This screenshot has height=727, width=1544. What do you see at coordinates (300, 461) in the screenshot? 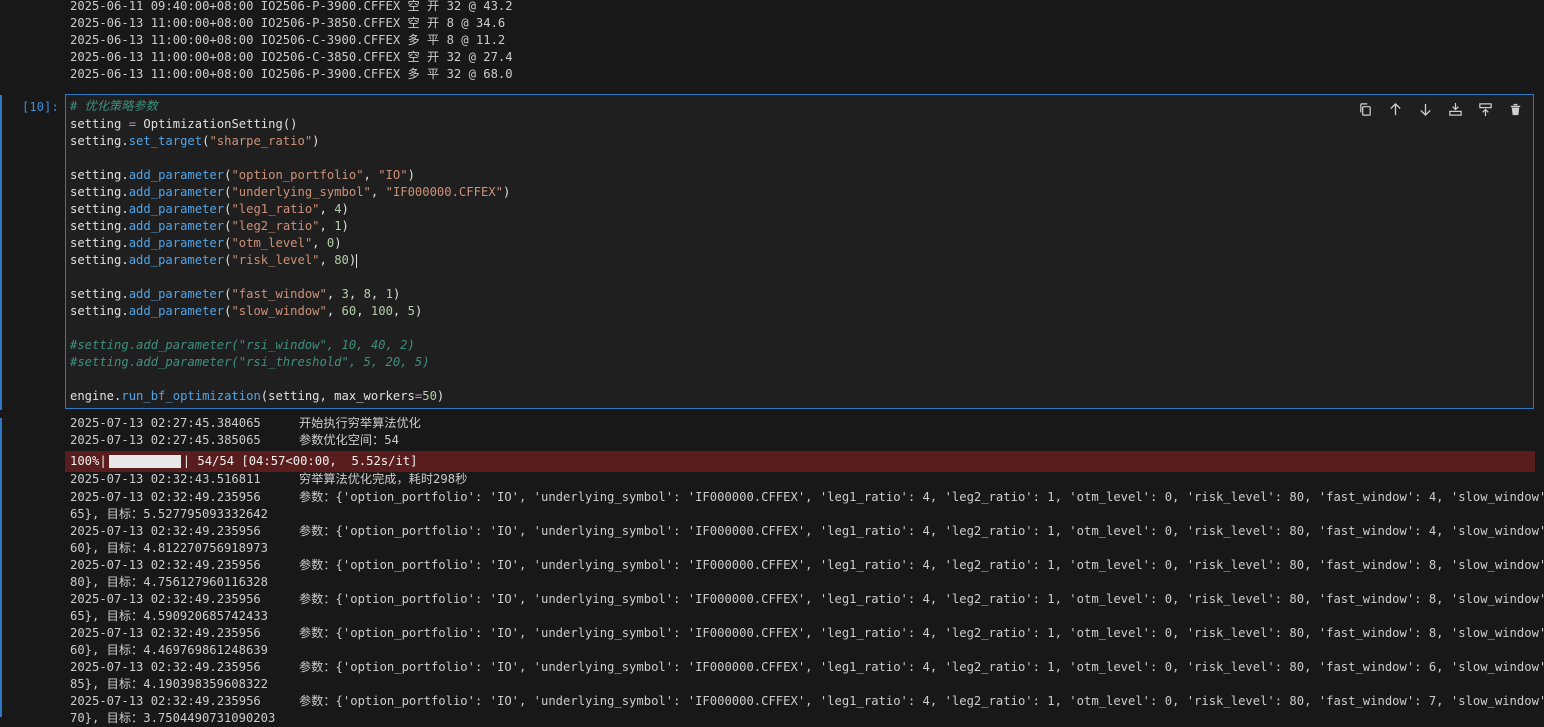
I see `progress-stats: | 54/54 [04:57<00:00, 5.52s/it]` at bounding box center [300, 461].